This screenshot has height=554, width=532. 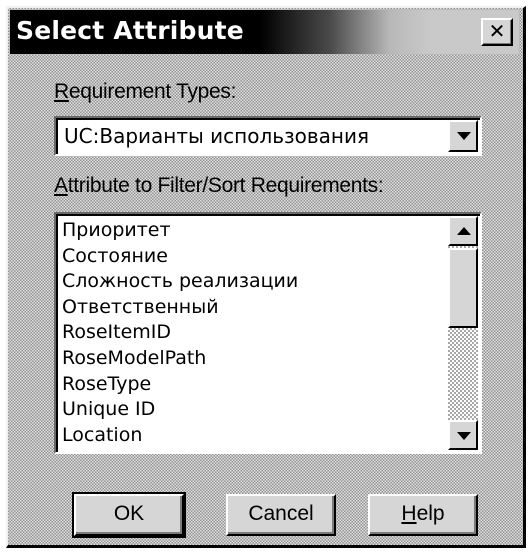 I want to click on requirement-types-dropdown: UC:Варианты использования, so click(x=268, y=136).